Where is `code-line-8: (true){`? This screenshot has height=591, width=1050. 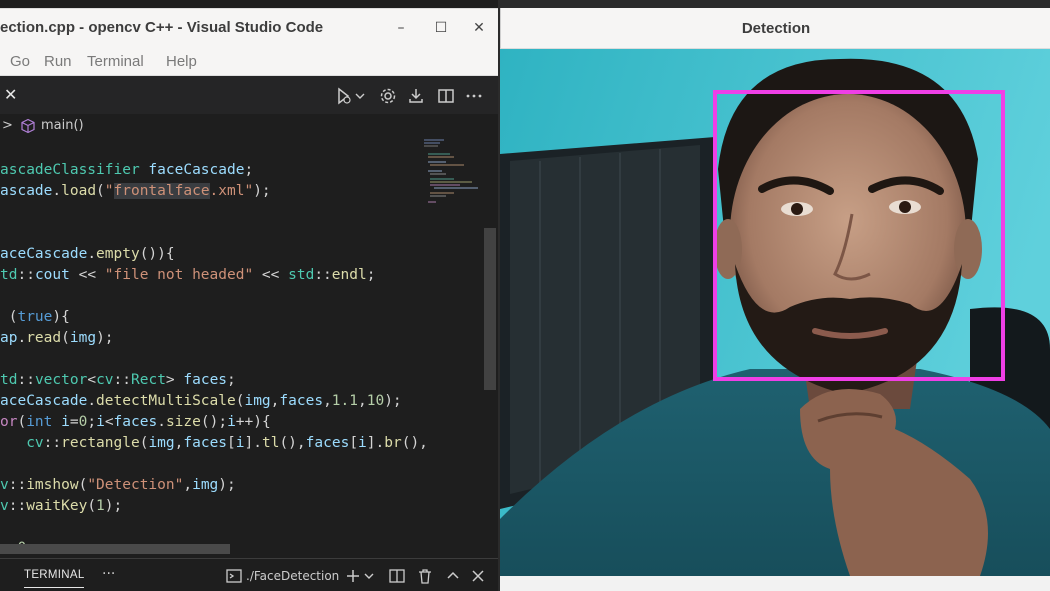
code-line-8: (true){ is located at coordinates (35, 317).